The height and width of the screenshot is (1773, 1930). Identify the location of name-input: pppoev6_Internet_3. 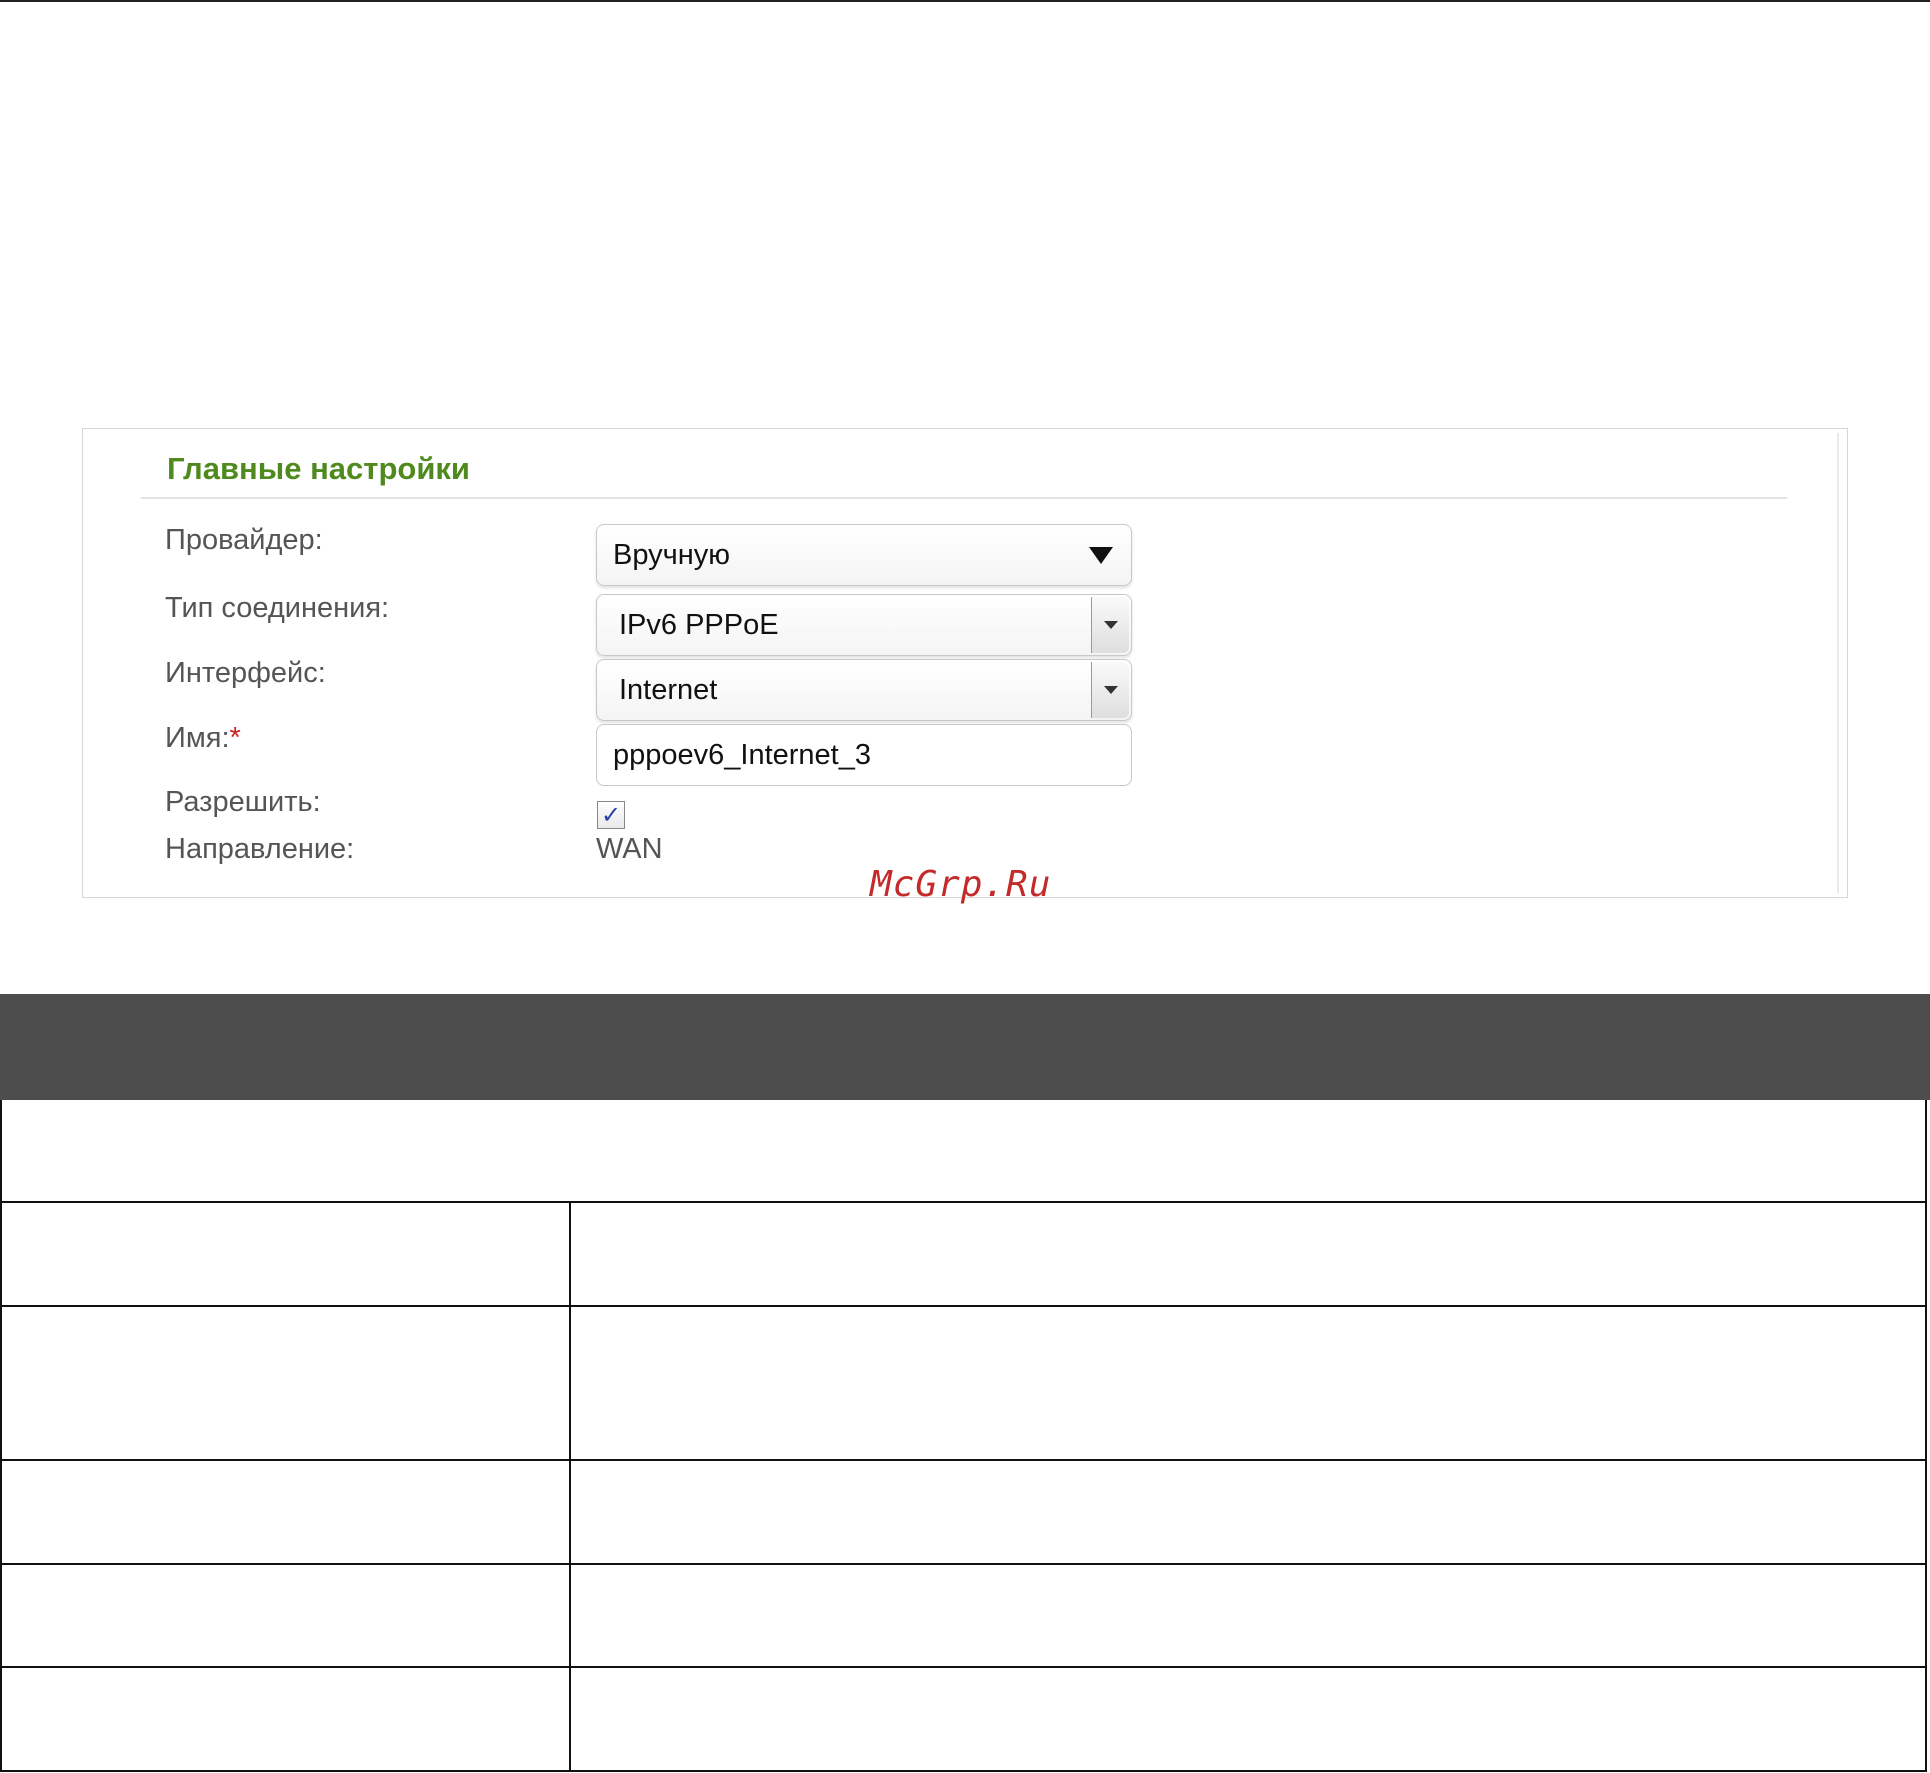
(864, 755).